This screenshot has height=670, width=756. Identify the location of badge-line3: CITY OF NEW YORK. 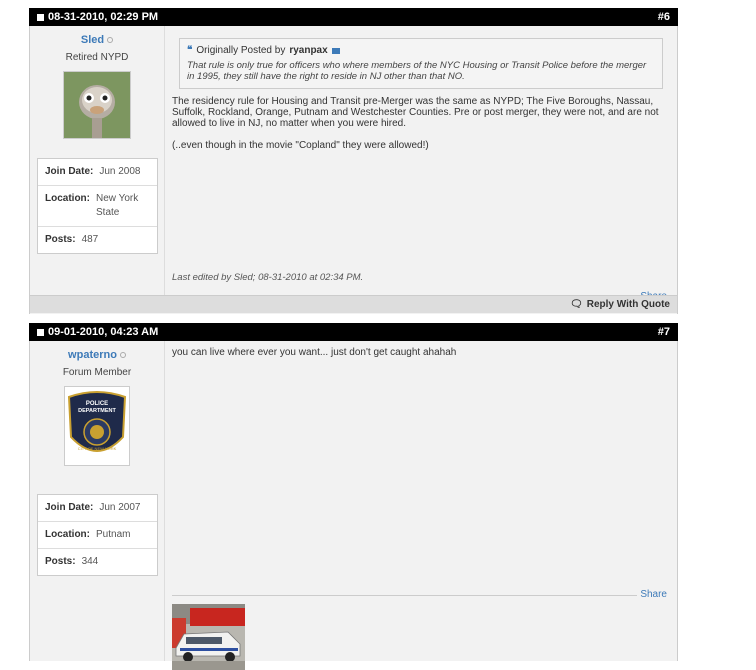
(97, 448).